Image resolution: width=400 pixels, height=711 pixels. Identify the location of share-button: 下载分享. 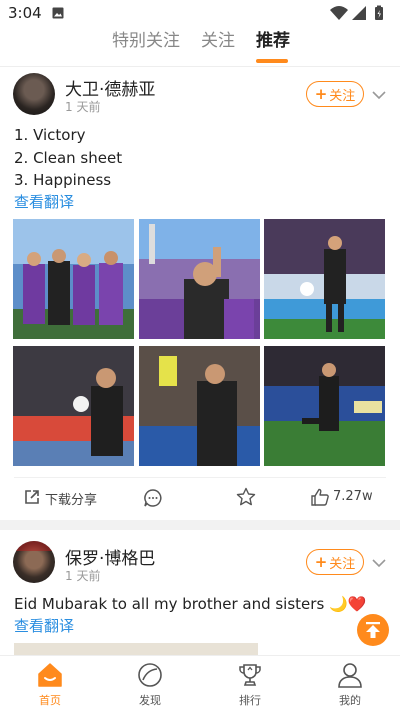
(71, 498).